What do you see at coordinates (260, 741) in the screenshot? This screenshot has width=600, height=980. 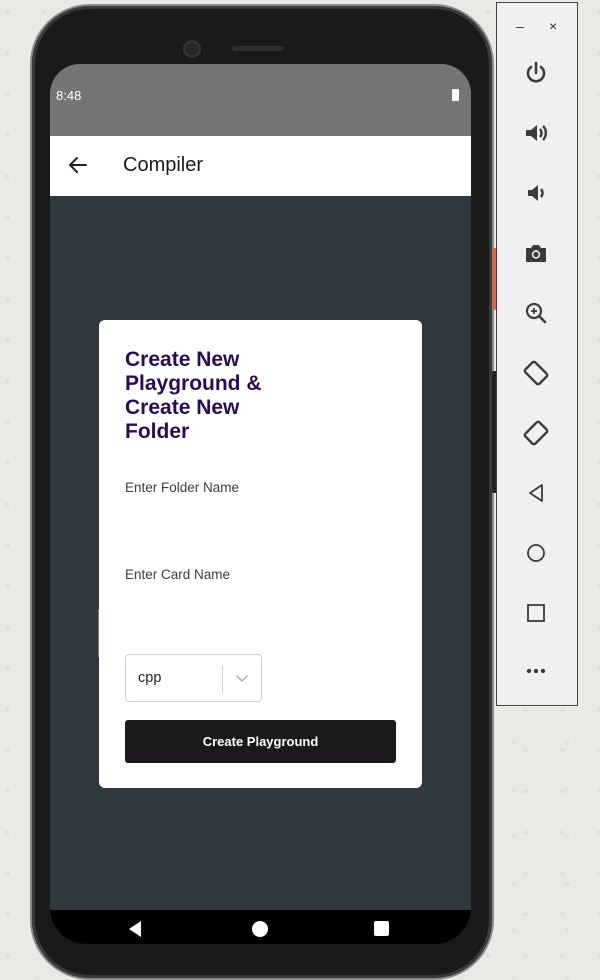 I see `create-playground-button: Create Playground` at bounding box center [260, 741].